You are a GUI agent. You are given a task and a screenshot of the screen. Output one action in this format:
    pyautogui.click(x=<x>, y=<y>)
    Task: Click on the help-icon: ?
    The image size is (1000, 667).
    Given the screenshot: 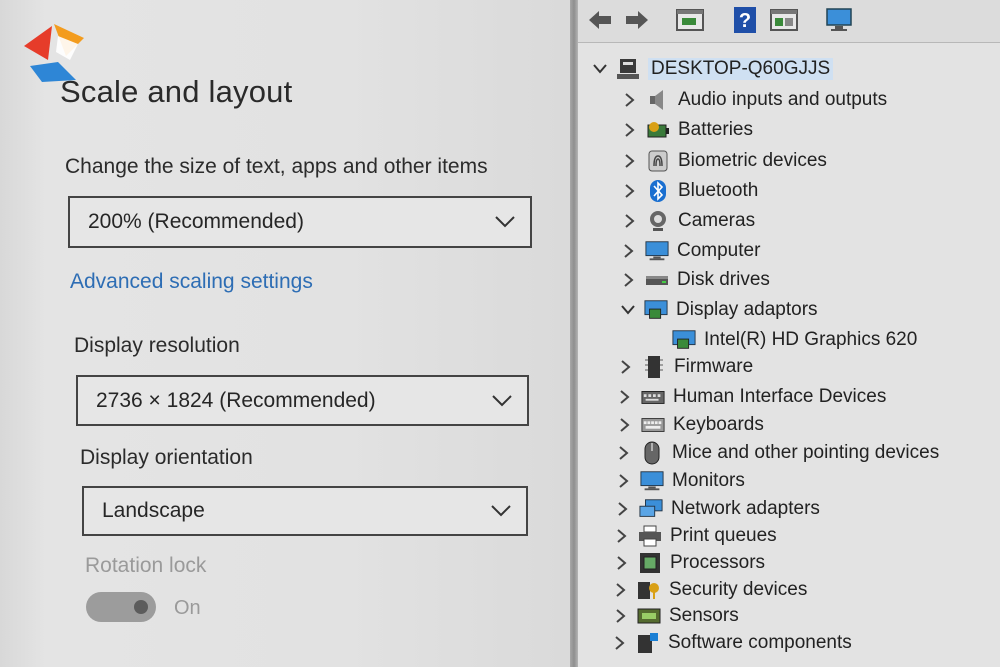 What is the action you would take?
    pyautogui.click(x=745, y=20)
    